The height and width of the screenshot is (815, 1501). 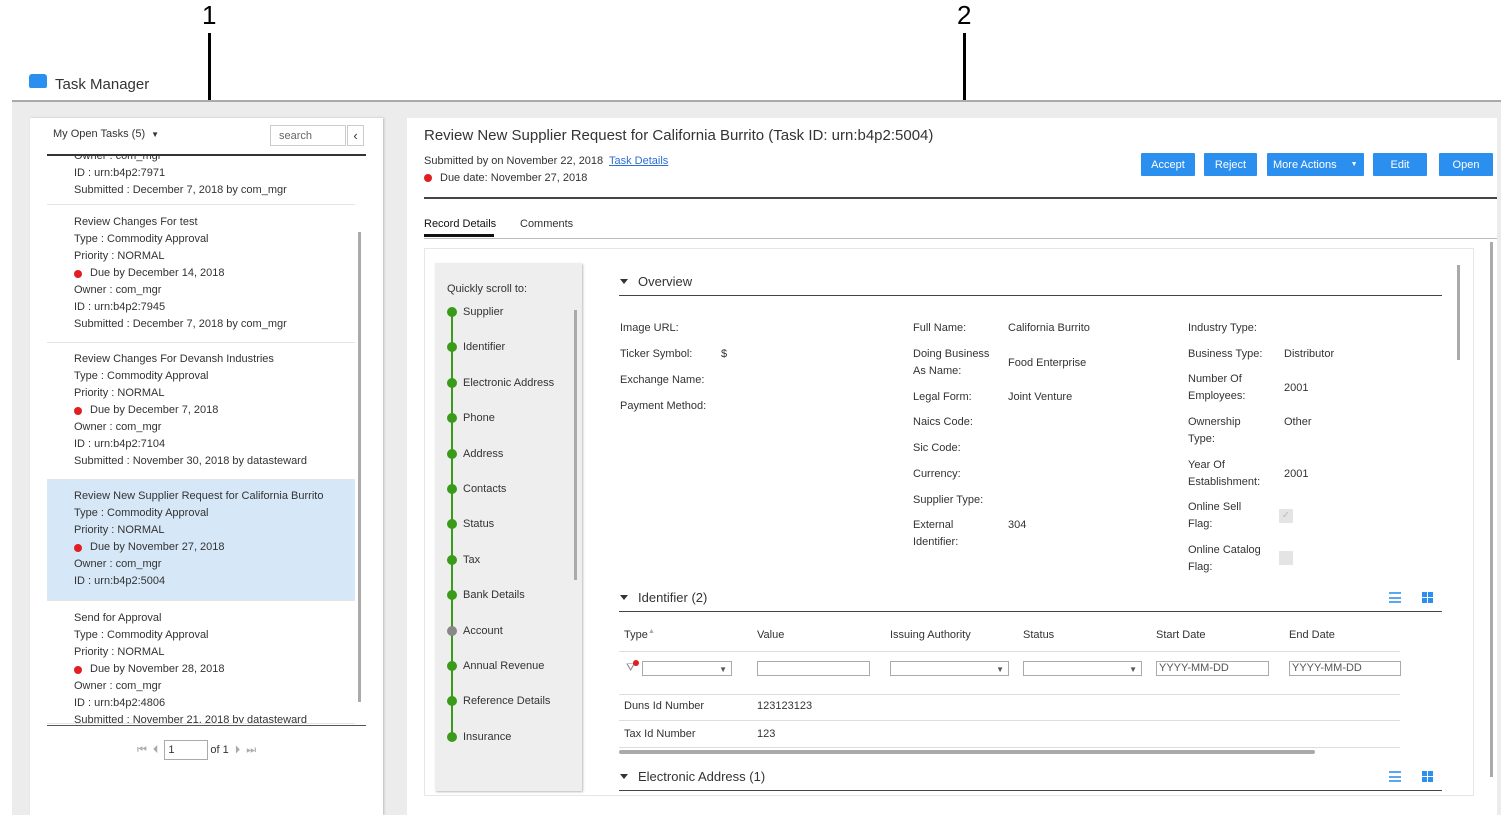 I want to click on section-divider, so click(x=1030, y=611).